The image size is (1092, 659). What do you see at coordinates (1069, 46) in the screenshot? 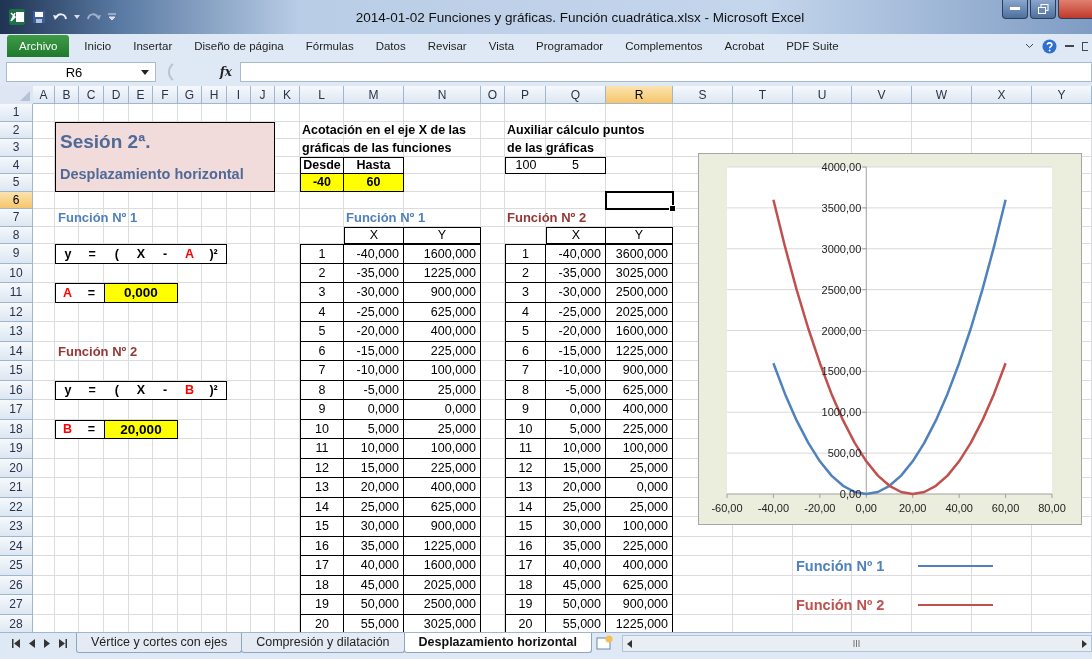
I see `minimize-icon` at bounding box center [1069, 46].